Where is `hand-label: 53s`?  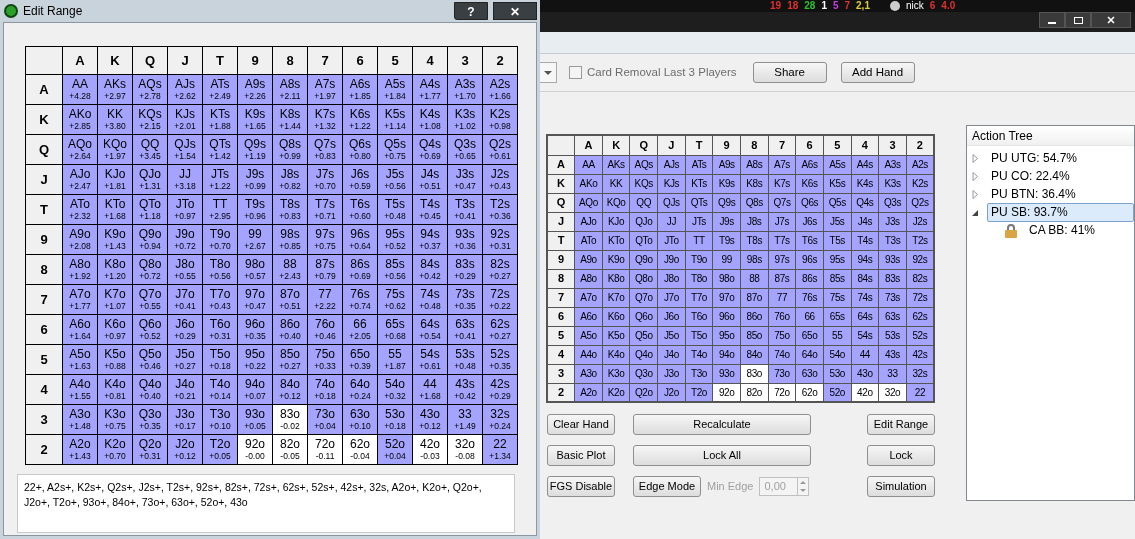
hand-label: 53s is located at coordinates (465, 354).